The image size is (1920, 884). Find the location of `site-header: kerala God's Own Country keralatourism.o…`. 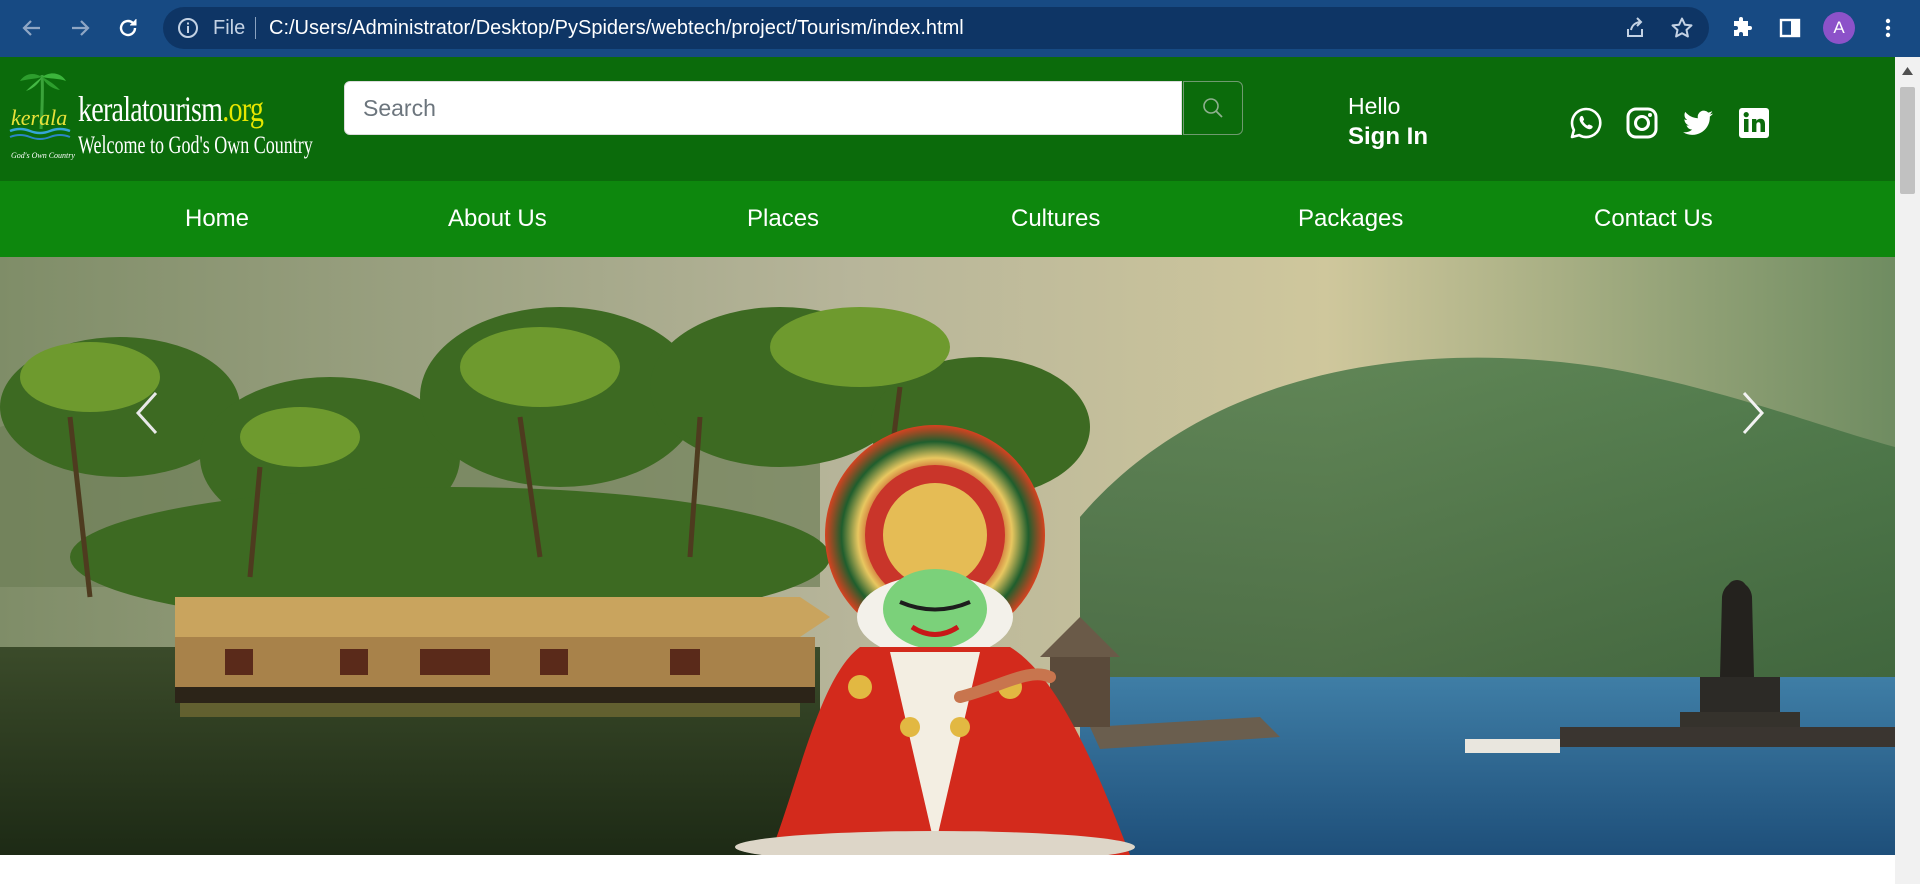

site-header: kerala God's Own Country keralatourism.o… is located at coordinates (947, 119).